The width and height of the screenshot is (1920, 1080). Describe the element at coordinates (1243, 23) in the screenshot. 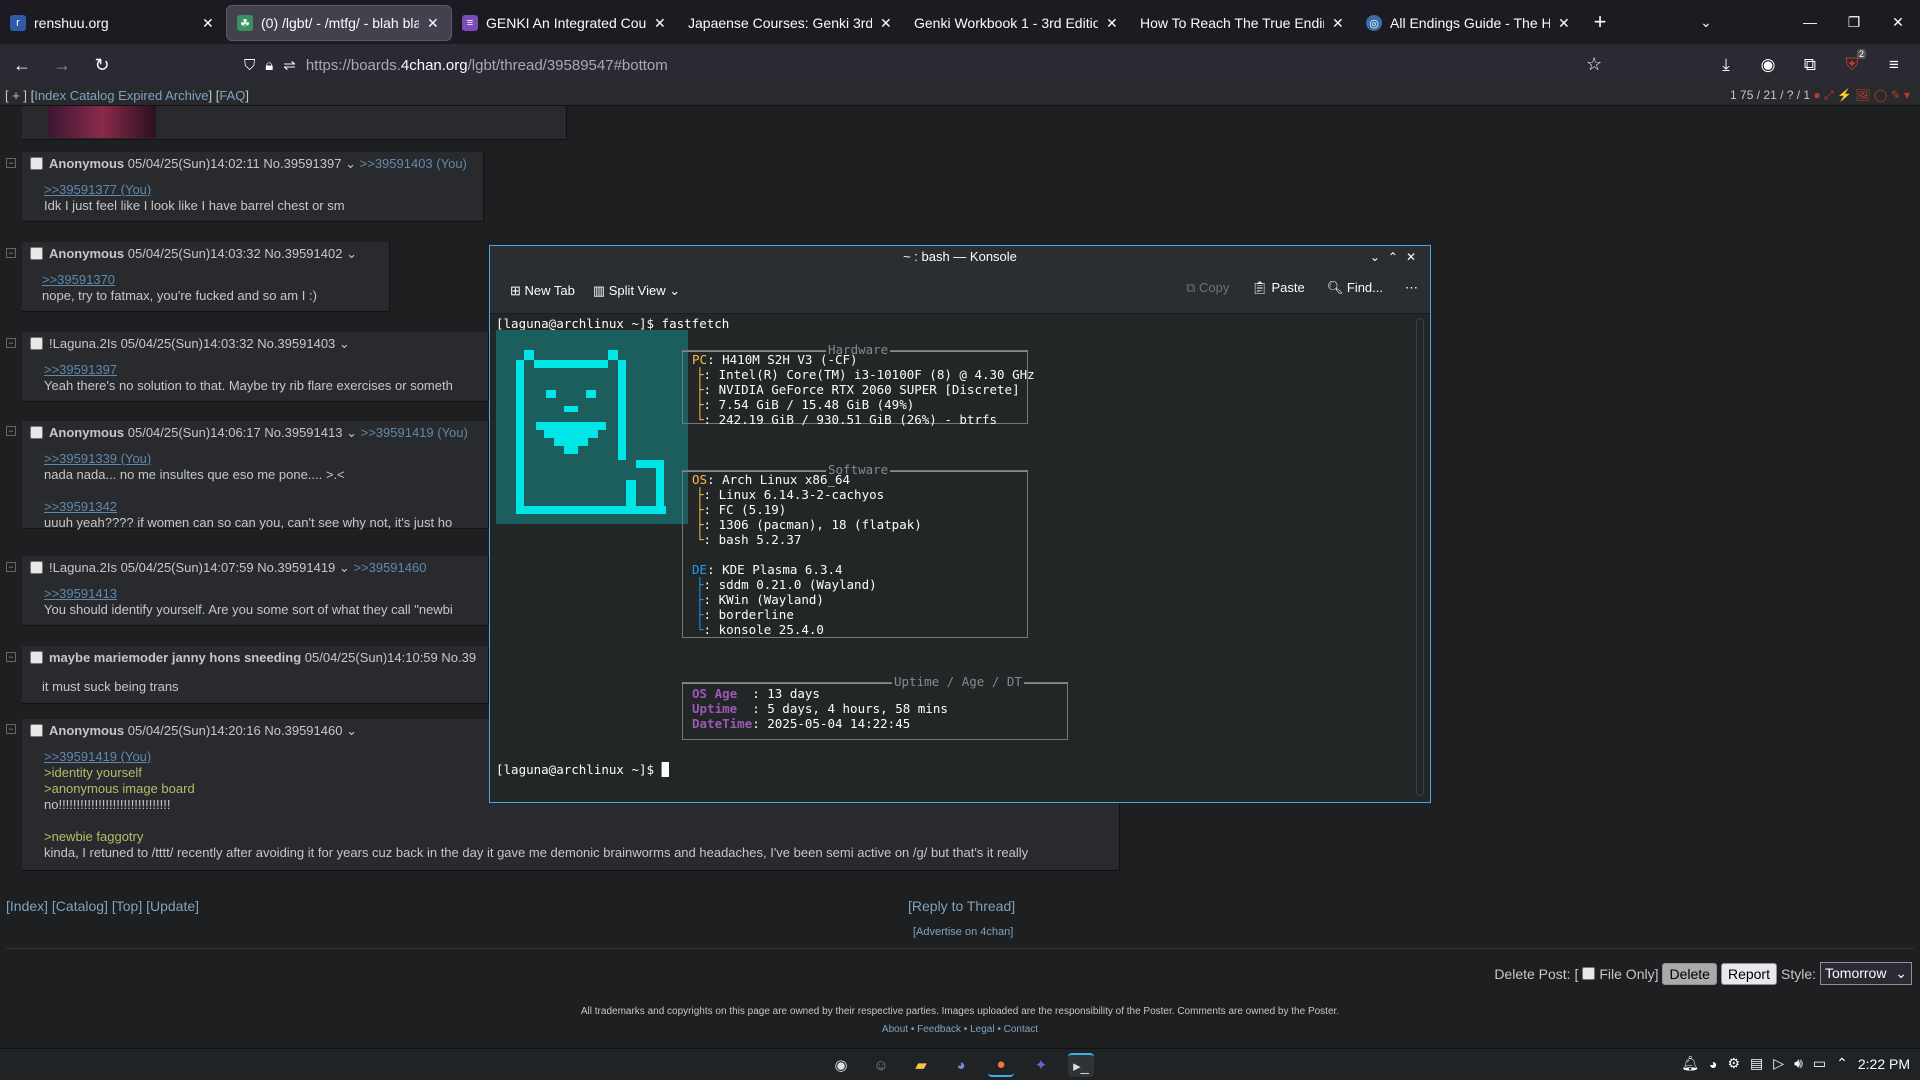

I see `tab-true-ending: How To Reach The True Ending ✕` at that location.